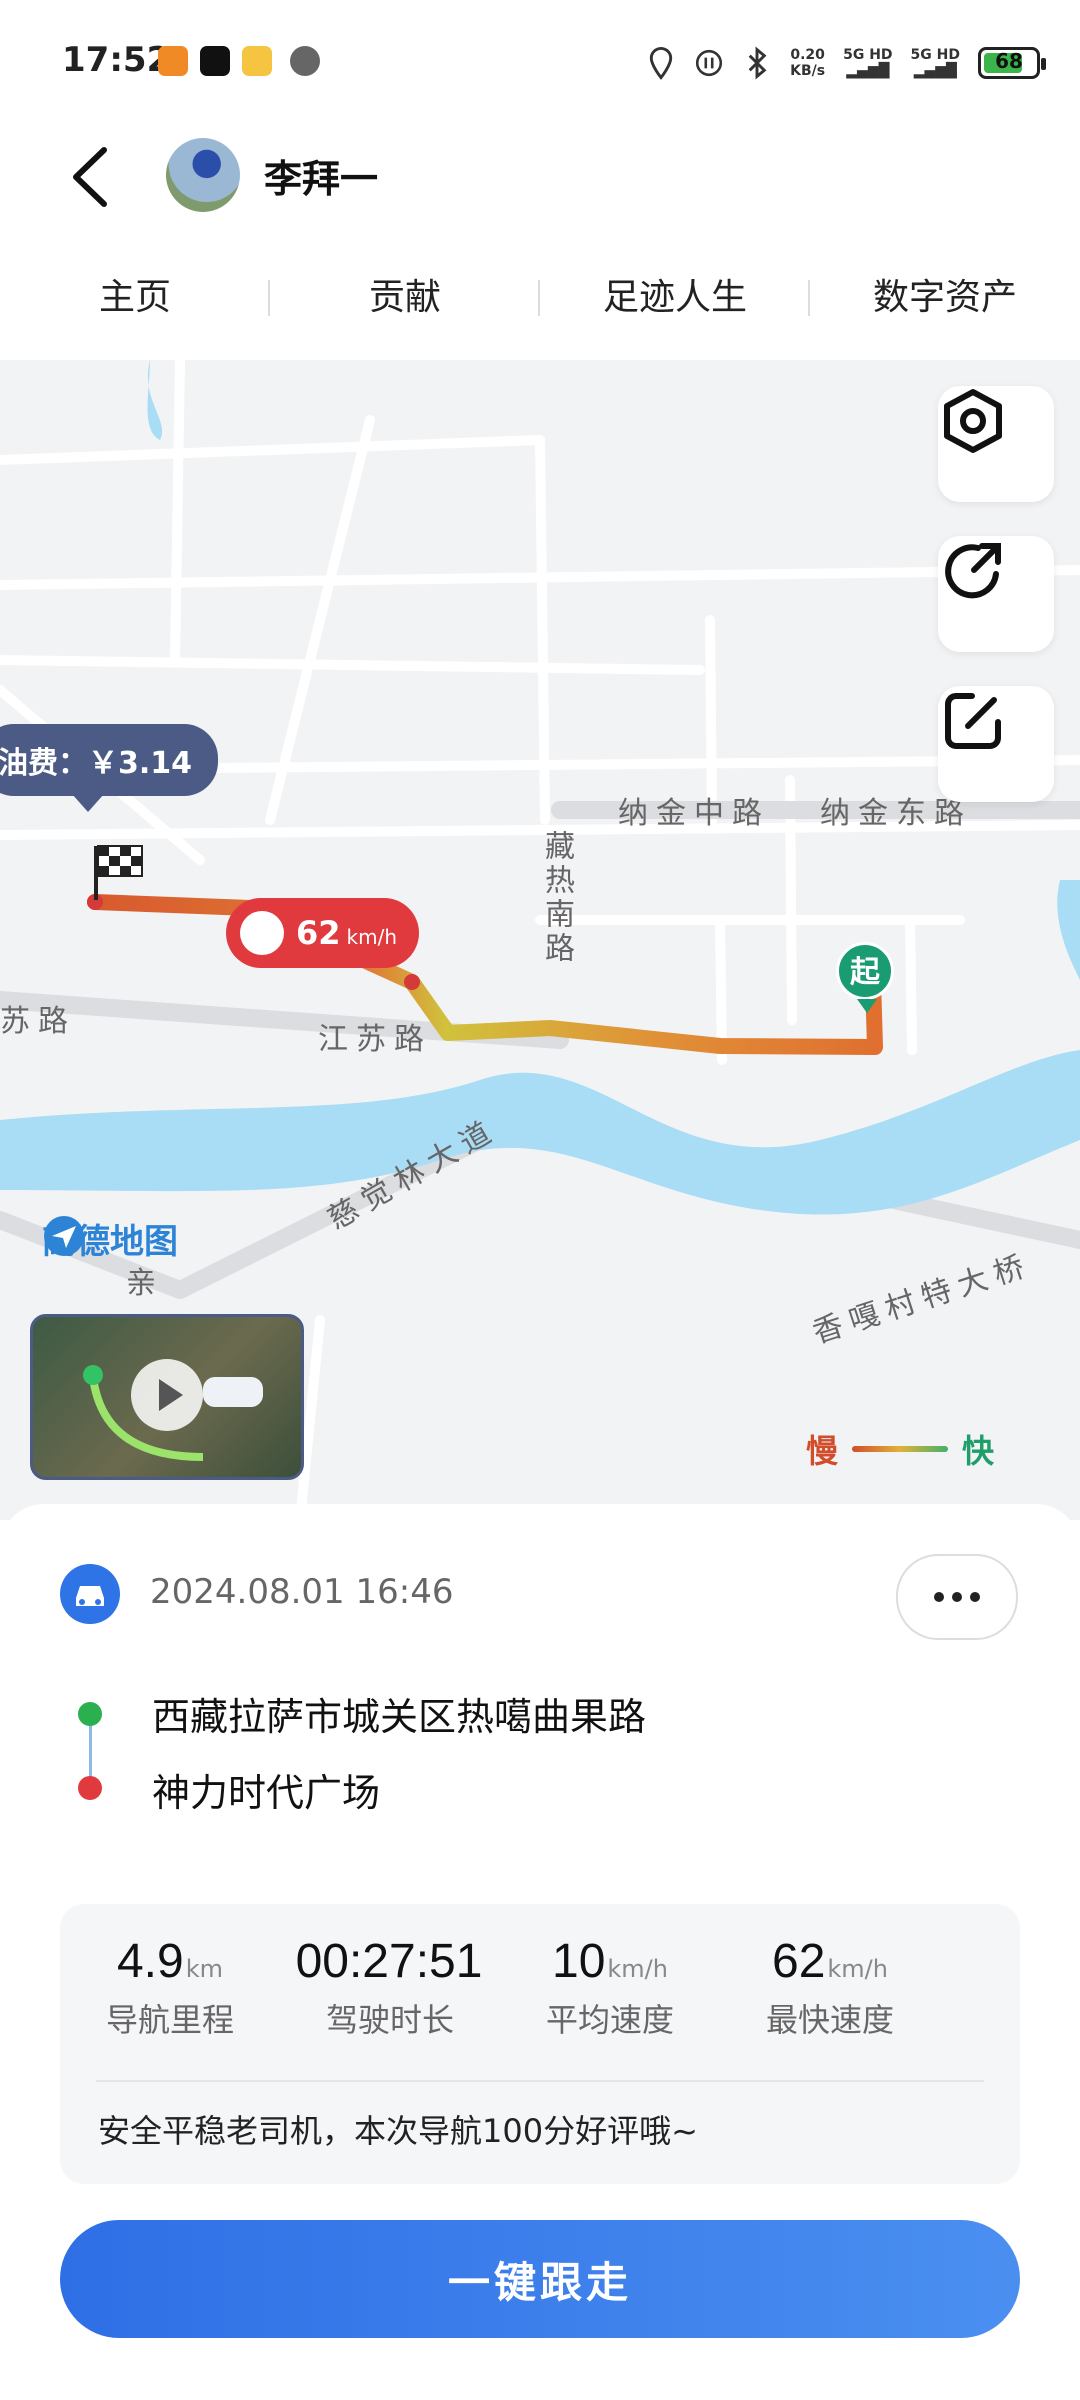 The height and width of the screenshot is (2400, 1080). I want to click on tab-digital-assets: 数字资产, so click(945, 298).